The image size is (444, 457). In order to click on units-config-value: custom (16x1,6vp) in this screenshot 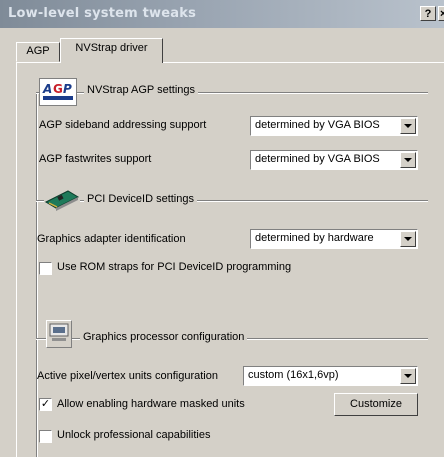, I will do `click(293, 375)`.